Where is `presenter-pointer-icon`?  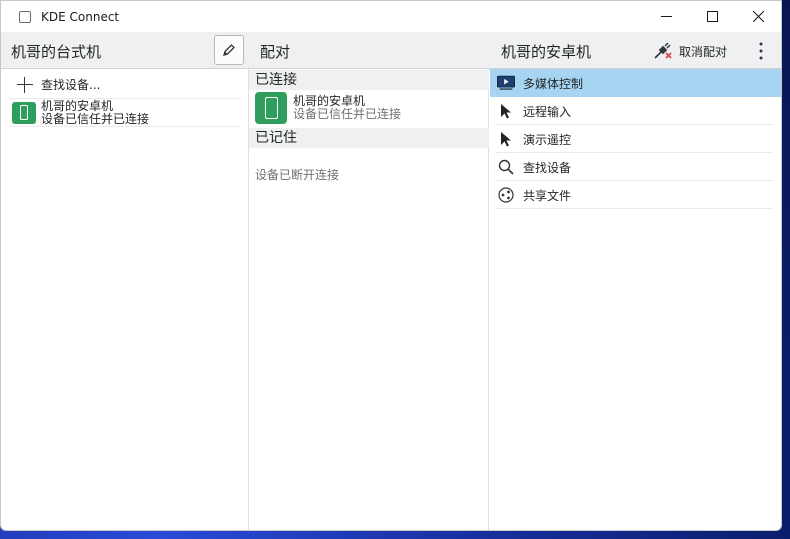
presenter-pointer-icon is located at coordinates (506, 139).